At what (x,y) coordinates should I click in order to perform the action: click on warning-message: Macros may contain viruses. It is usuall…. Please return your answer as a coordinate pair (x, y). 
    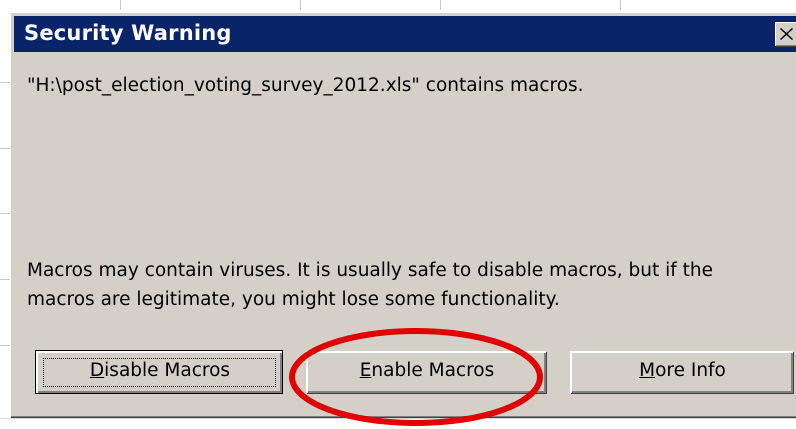
    Looking at the image, I should click on (370, 285).